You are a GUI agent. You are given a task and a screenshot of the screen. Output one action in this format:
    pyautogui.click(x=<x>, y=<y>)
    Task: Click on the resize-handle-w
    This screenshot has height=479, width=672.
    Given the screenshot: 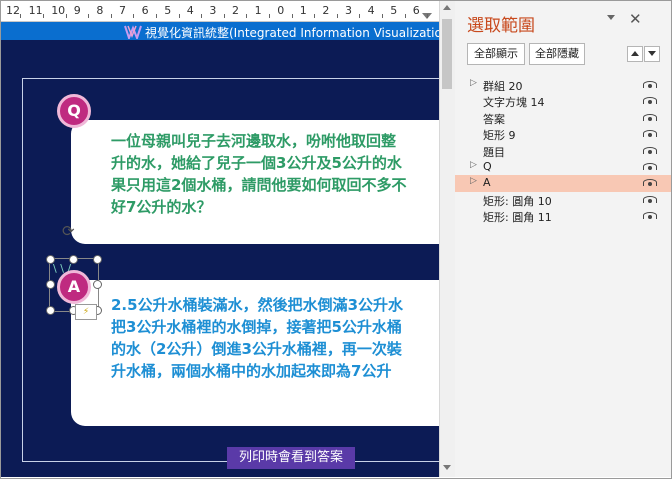 What is the action you would take?
    pyautogui.click(x=50, y=284)
    